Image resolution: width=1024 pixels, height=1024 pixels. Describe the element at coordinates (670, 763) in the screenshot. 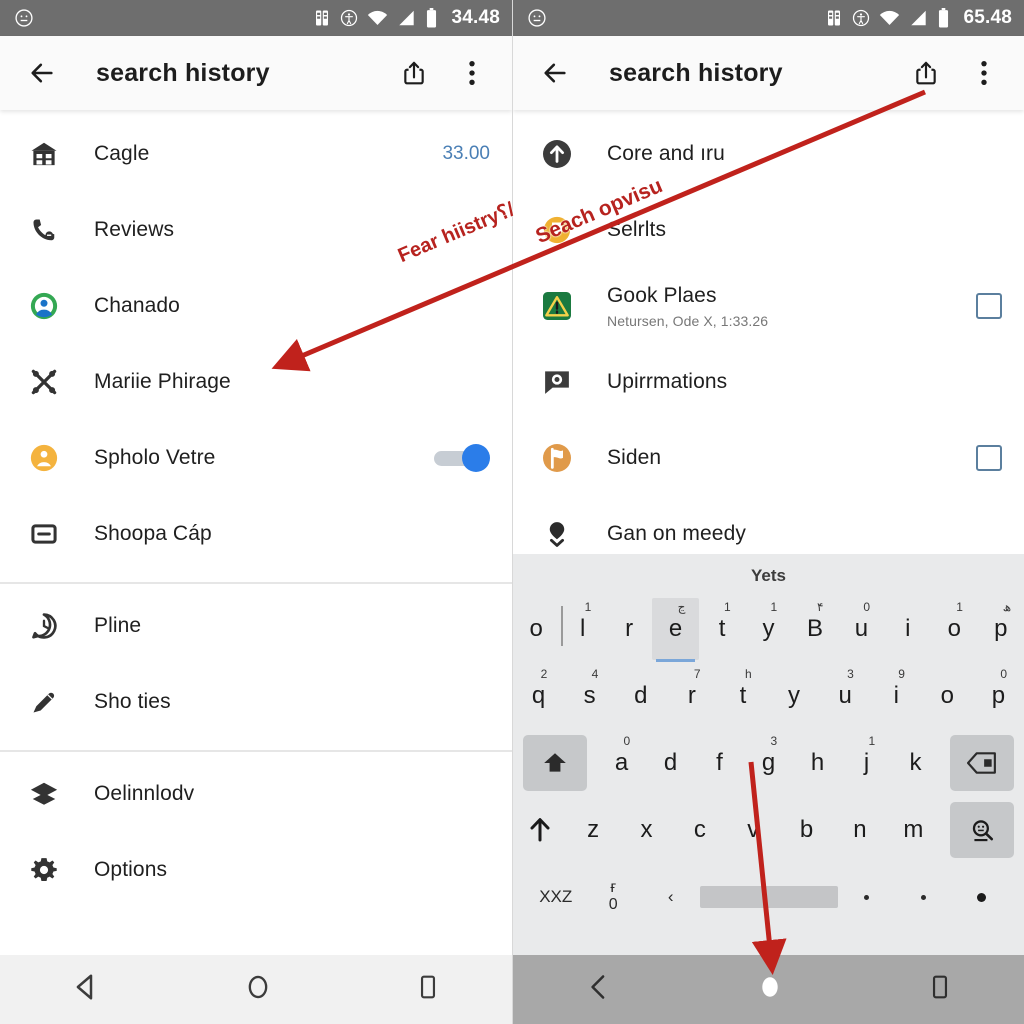

I see `key-d-2: d` at that location.